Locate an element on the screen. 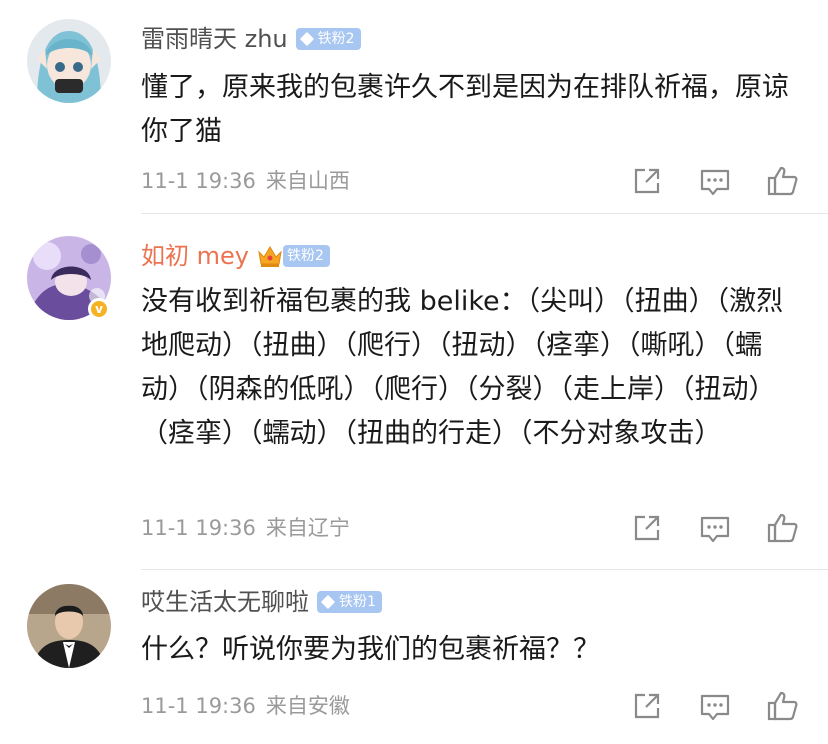  fan-badge: 铁粉1 is located at coordinates (349, 602).